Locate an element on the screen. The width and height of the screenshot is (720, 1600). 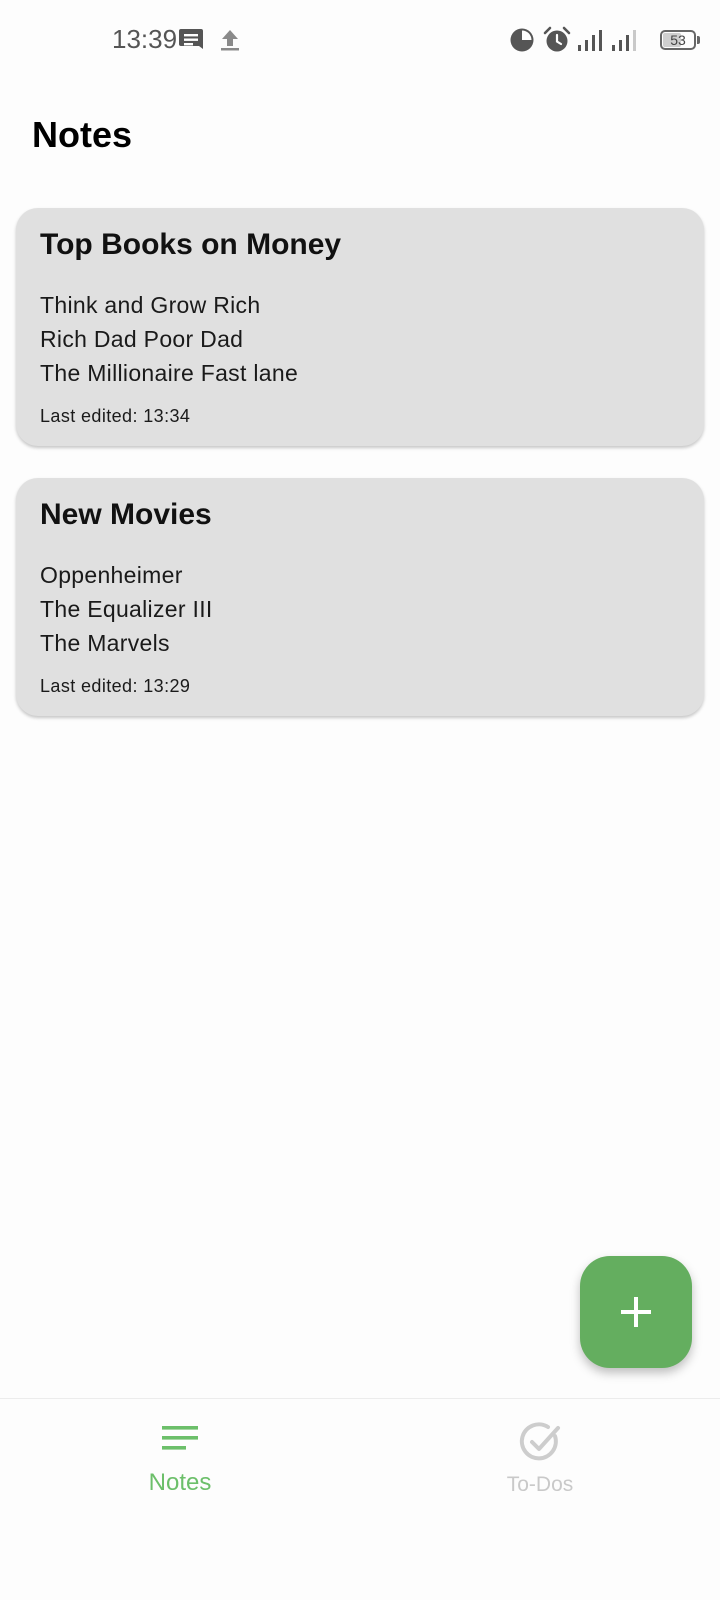
message-icon is located at coordinates (191, 39).